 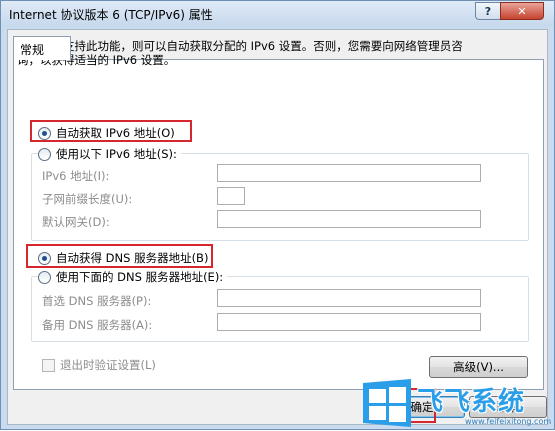 I want to click on default-gateway-label: 默认网关(D):, so click(x=76, y=222).